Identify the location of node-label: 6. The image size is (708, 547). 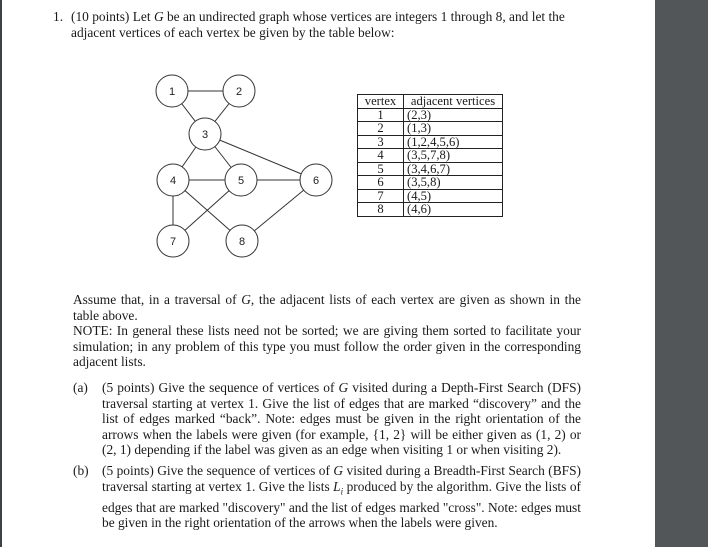
(316, 181).